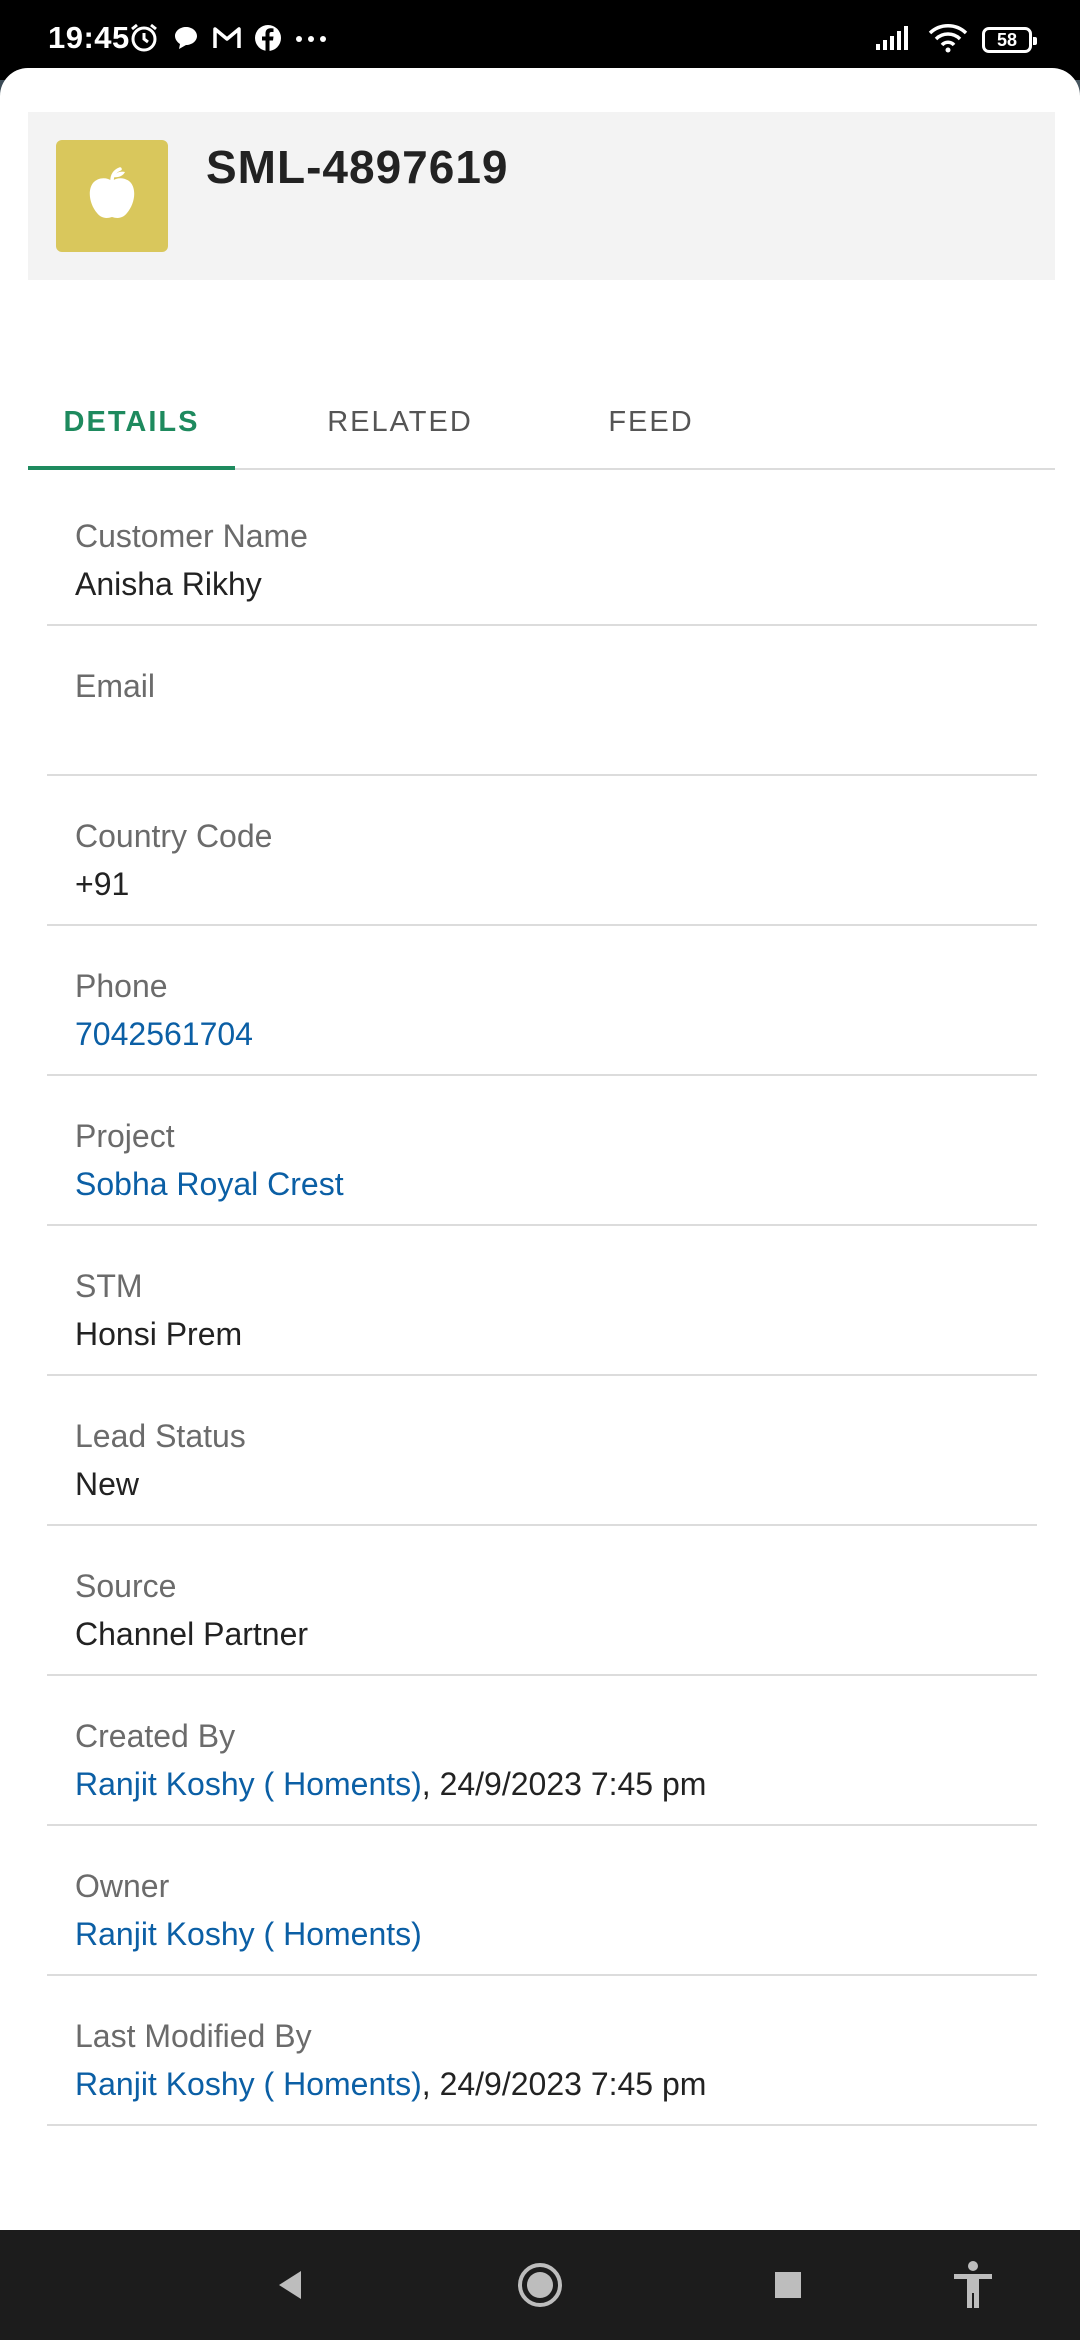 This screenshot has height=2340, width=1080. Describe the element at coordinates (192, 1634) in the screenshot. I see `field-value: Channel Partner` at that location.